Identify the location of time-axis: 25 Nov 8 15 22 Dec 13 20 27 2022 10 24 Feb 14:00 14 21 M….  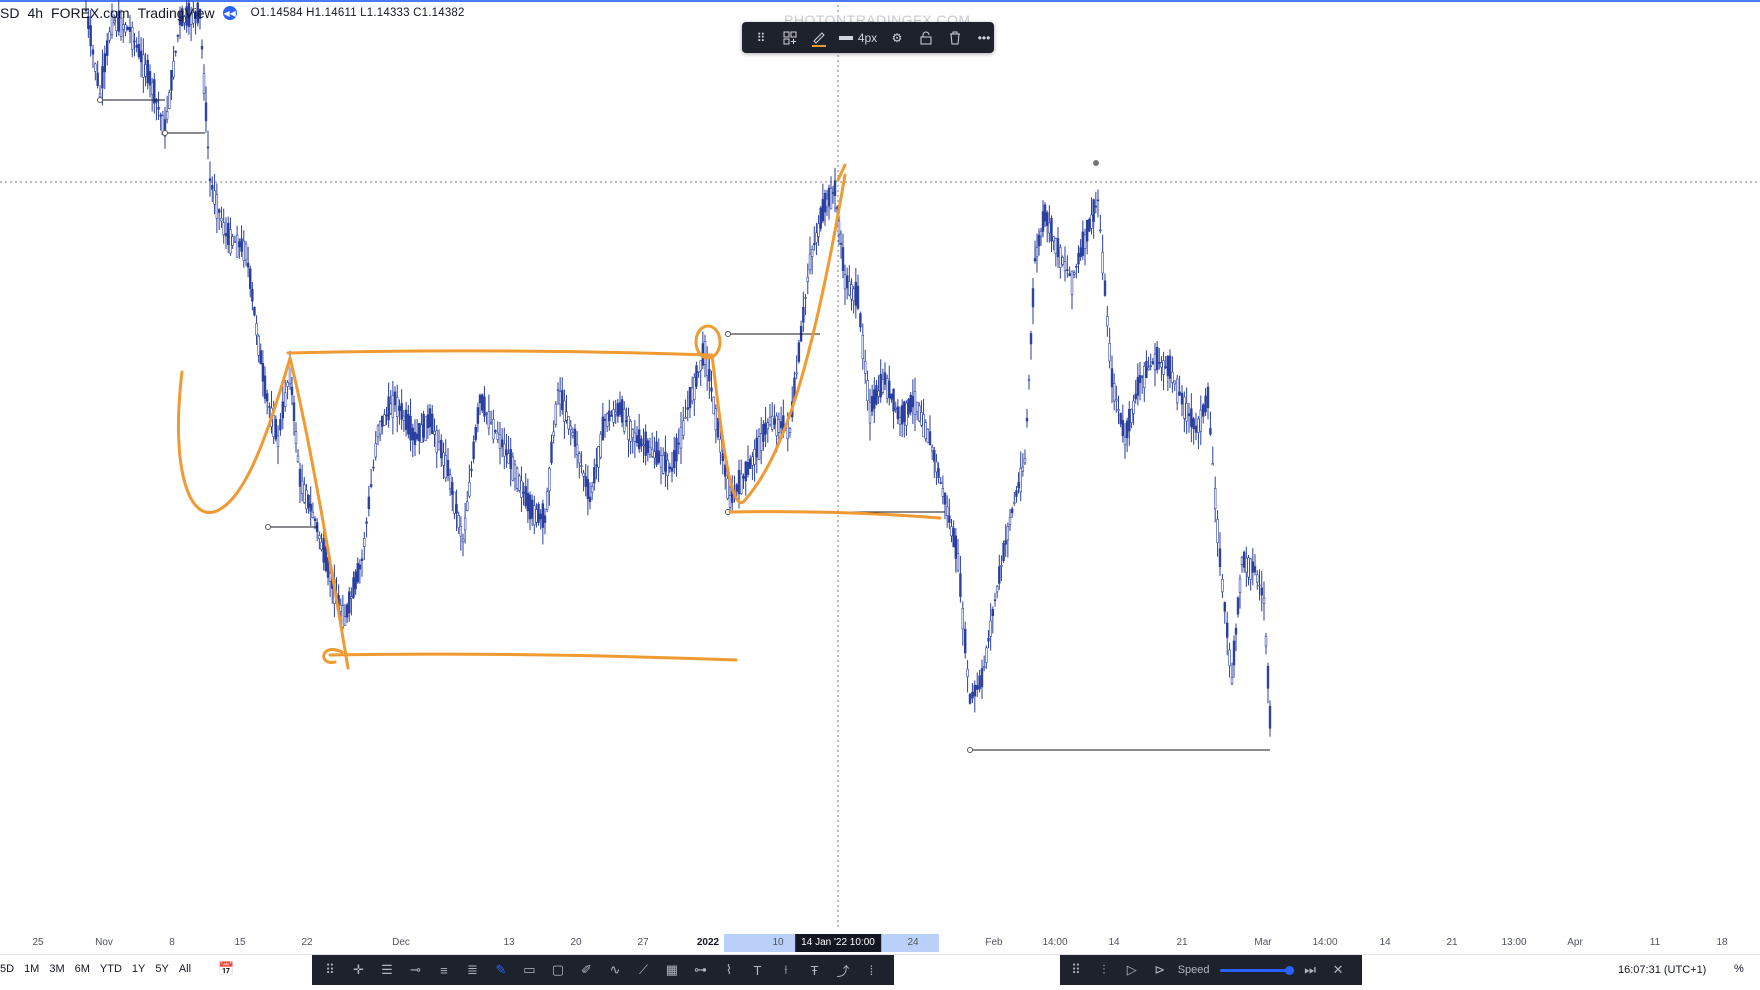
(880, 943).